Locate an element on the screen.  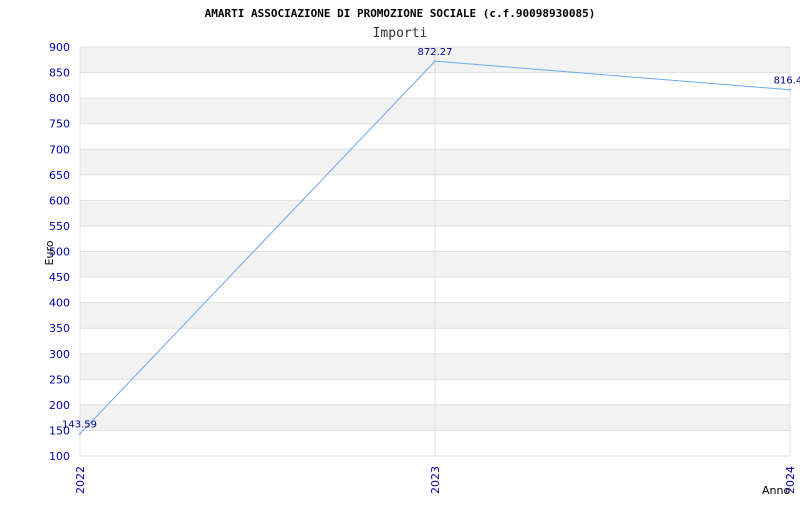
y-tick-label: 900 is located at coordinates (59, 47).